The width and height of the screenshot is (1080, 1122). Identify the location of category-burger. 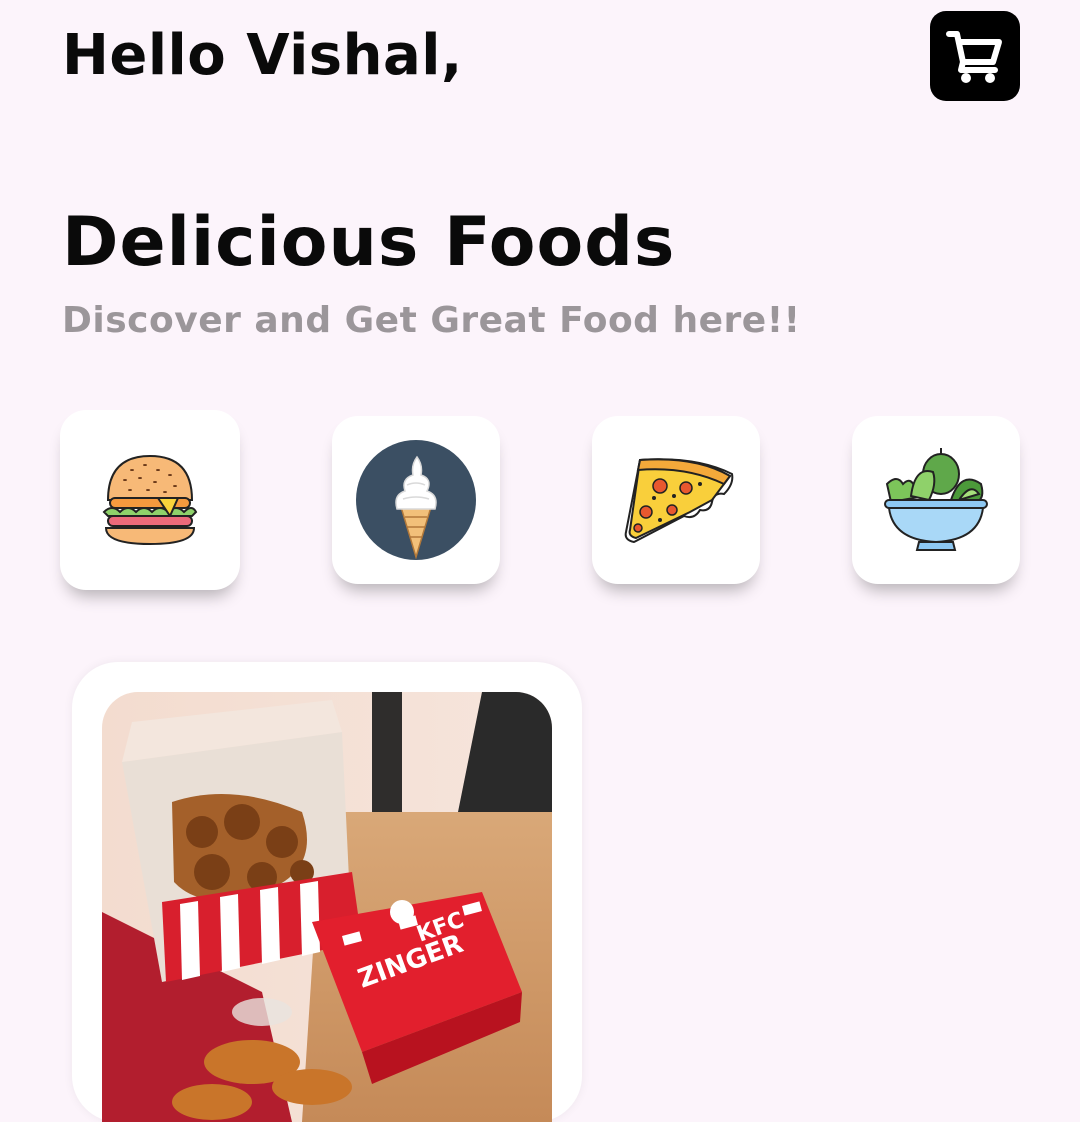
(150, 500).